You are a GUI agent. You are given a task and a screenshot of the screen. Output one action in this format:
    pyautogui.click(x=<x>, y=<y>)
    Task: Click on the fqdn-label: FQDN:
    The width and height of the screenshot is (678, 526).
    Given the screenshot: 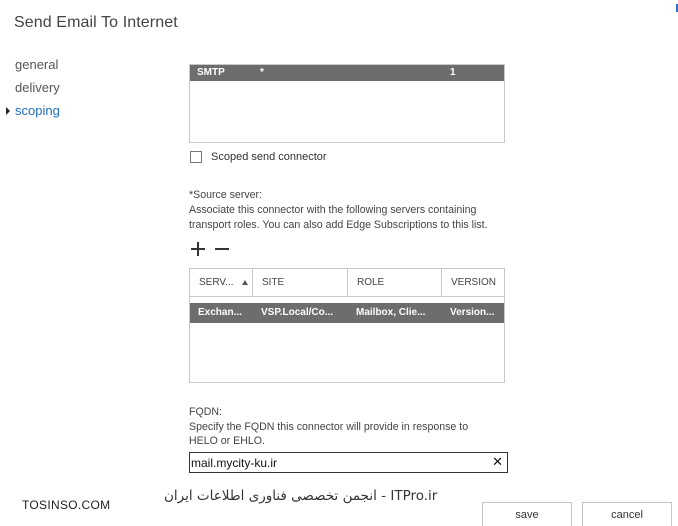 What is the action you would take?
    pyautogui.click(x=205, y=412)
    